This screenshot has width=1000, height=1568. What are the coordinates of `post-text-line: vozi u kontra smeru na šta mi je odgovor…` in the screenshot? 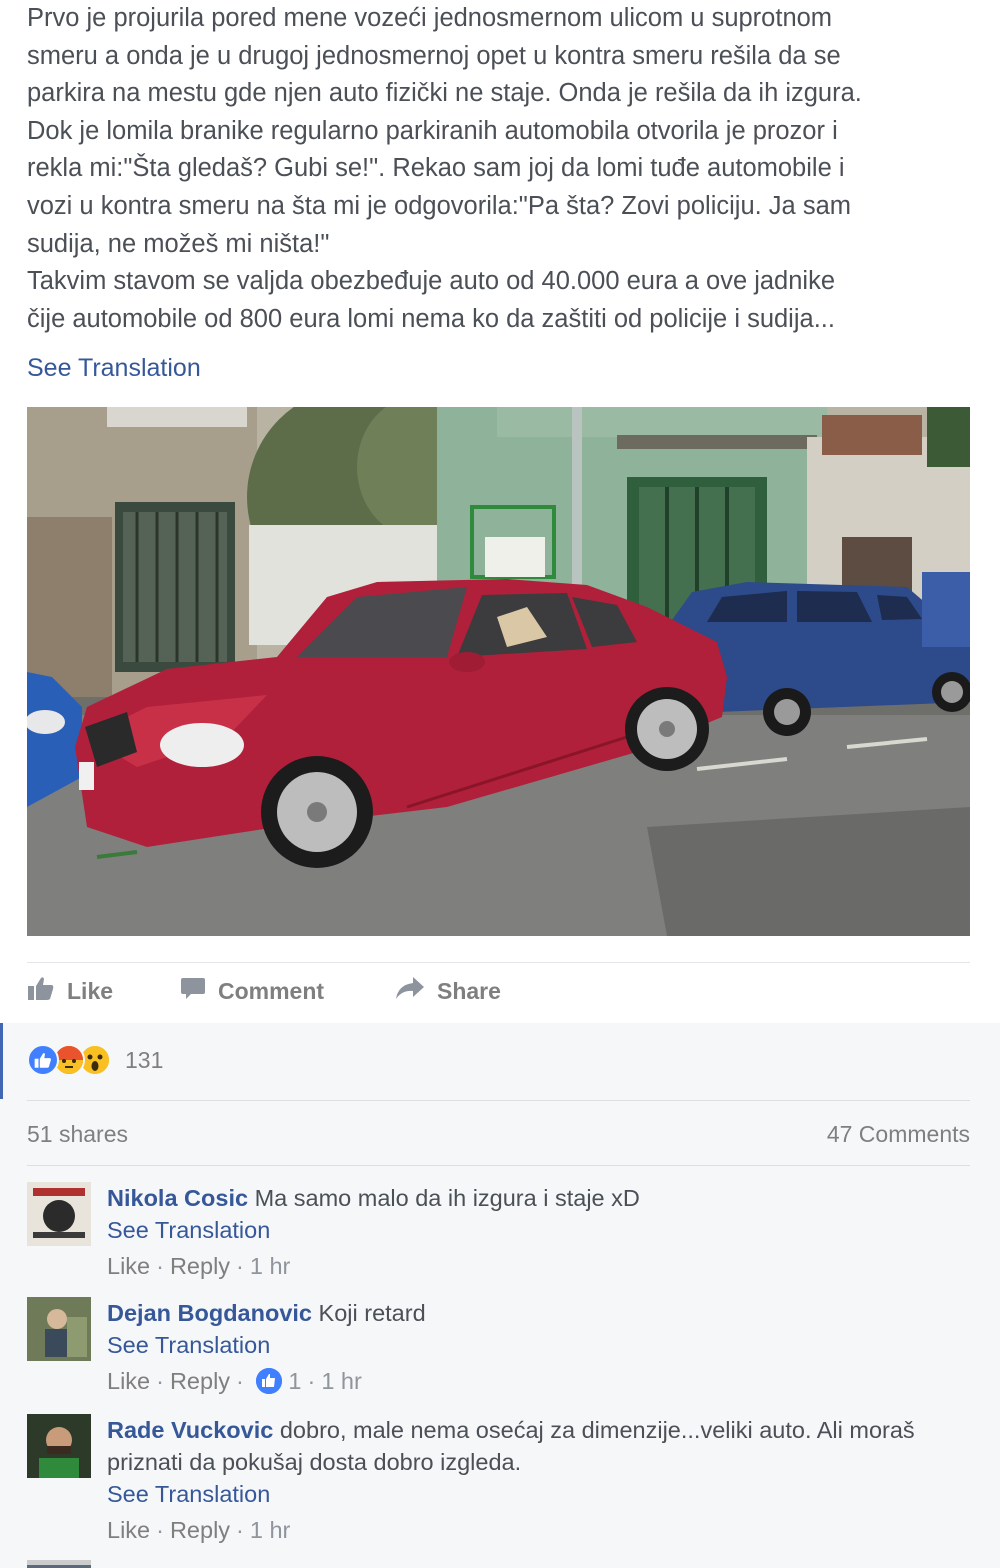 It's located at (439, 205).